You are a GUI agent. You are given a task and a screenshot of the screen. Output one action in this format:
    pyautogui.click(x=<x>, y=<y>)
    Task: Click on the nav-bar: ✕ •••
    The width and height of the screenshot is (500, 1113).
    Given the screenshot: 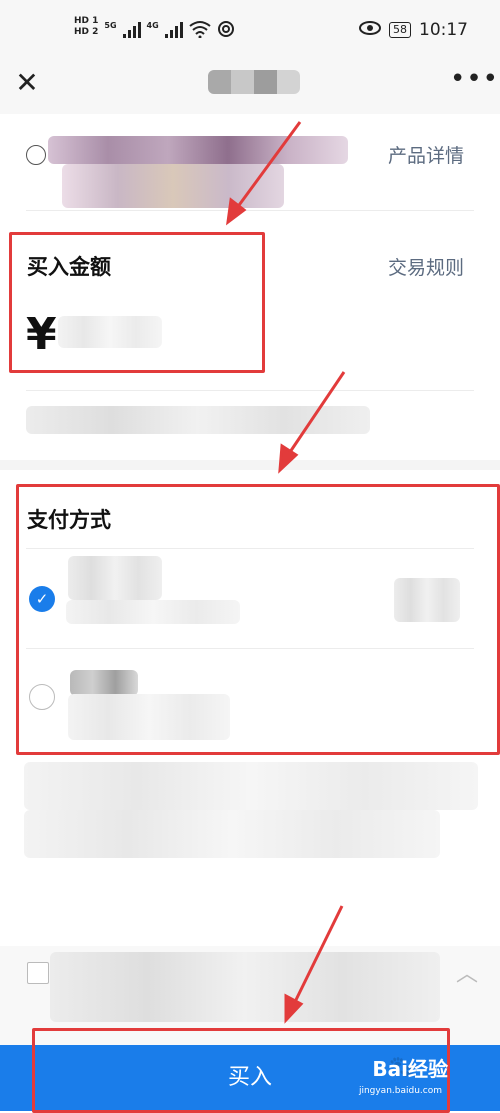 What is the action you would take?
    pyautogui.click(x=250, y=88)
    